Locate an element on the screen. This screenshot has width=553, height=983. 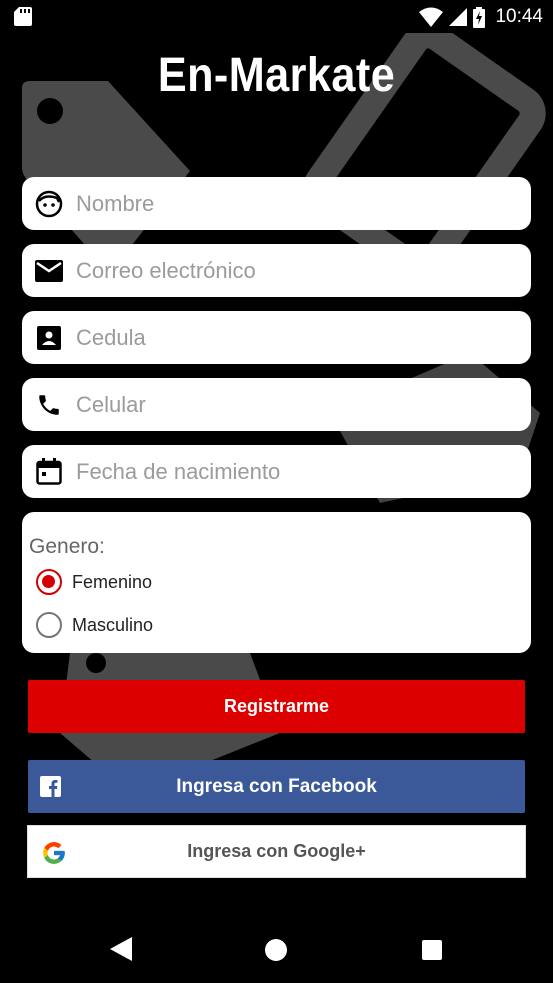
wifi-icon is located at coordinates (431, 17).